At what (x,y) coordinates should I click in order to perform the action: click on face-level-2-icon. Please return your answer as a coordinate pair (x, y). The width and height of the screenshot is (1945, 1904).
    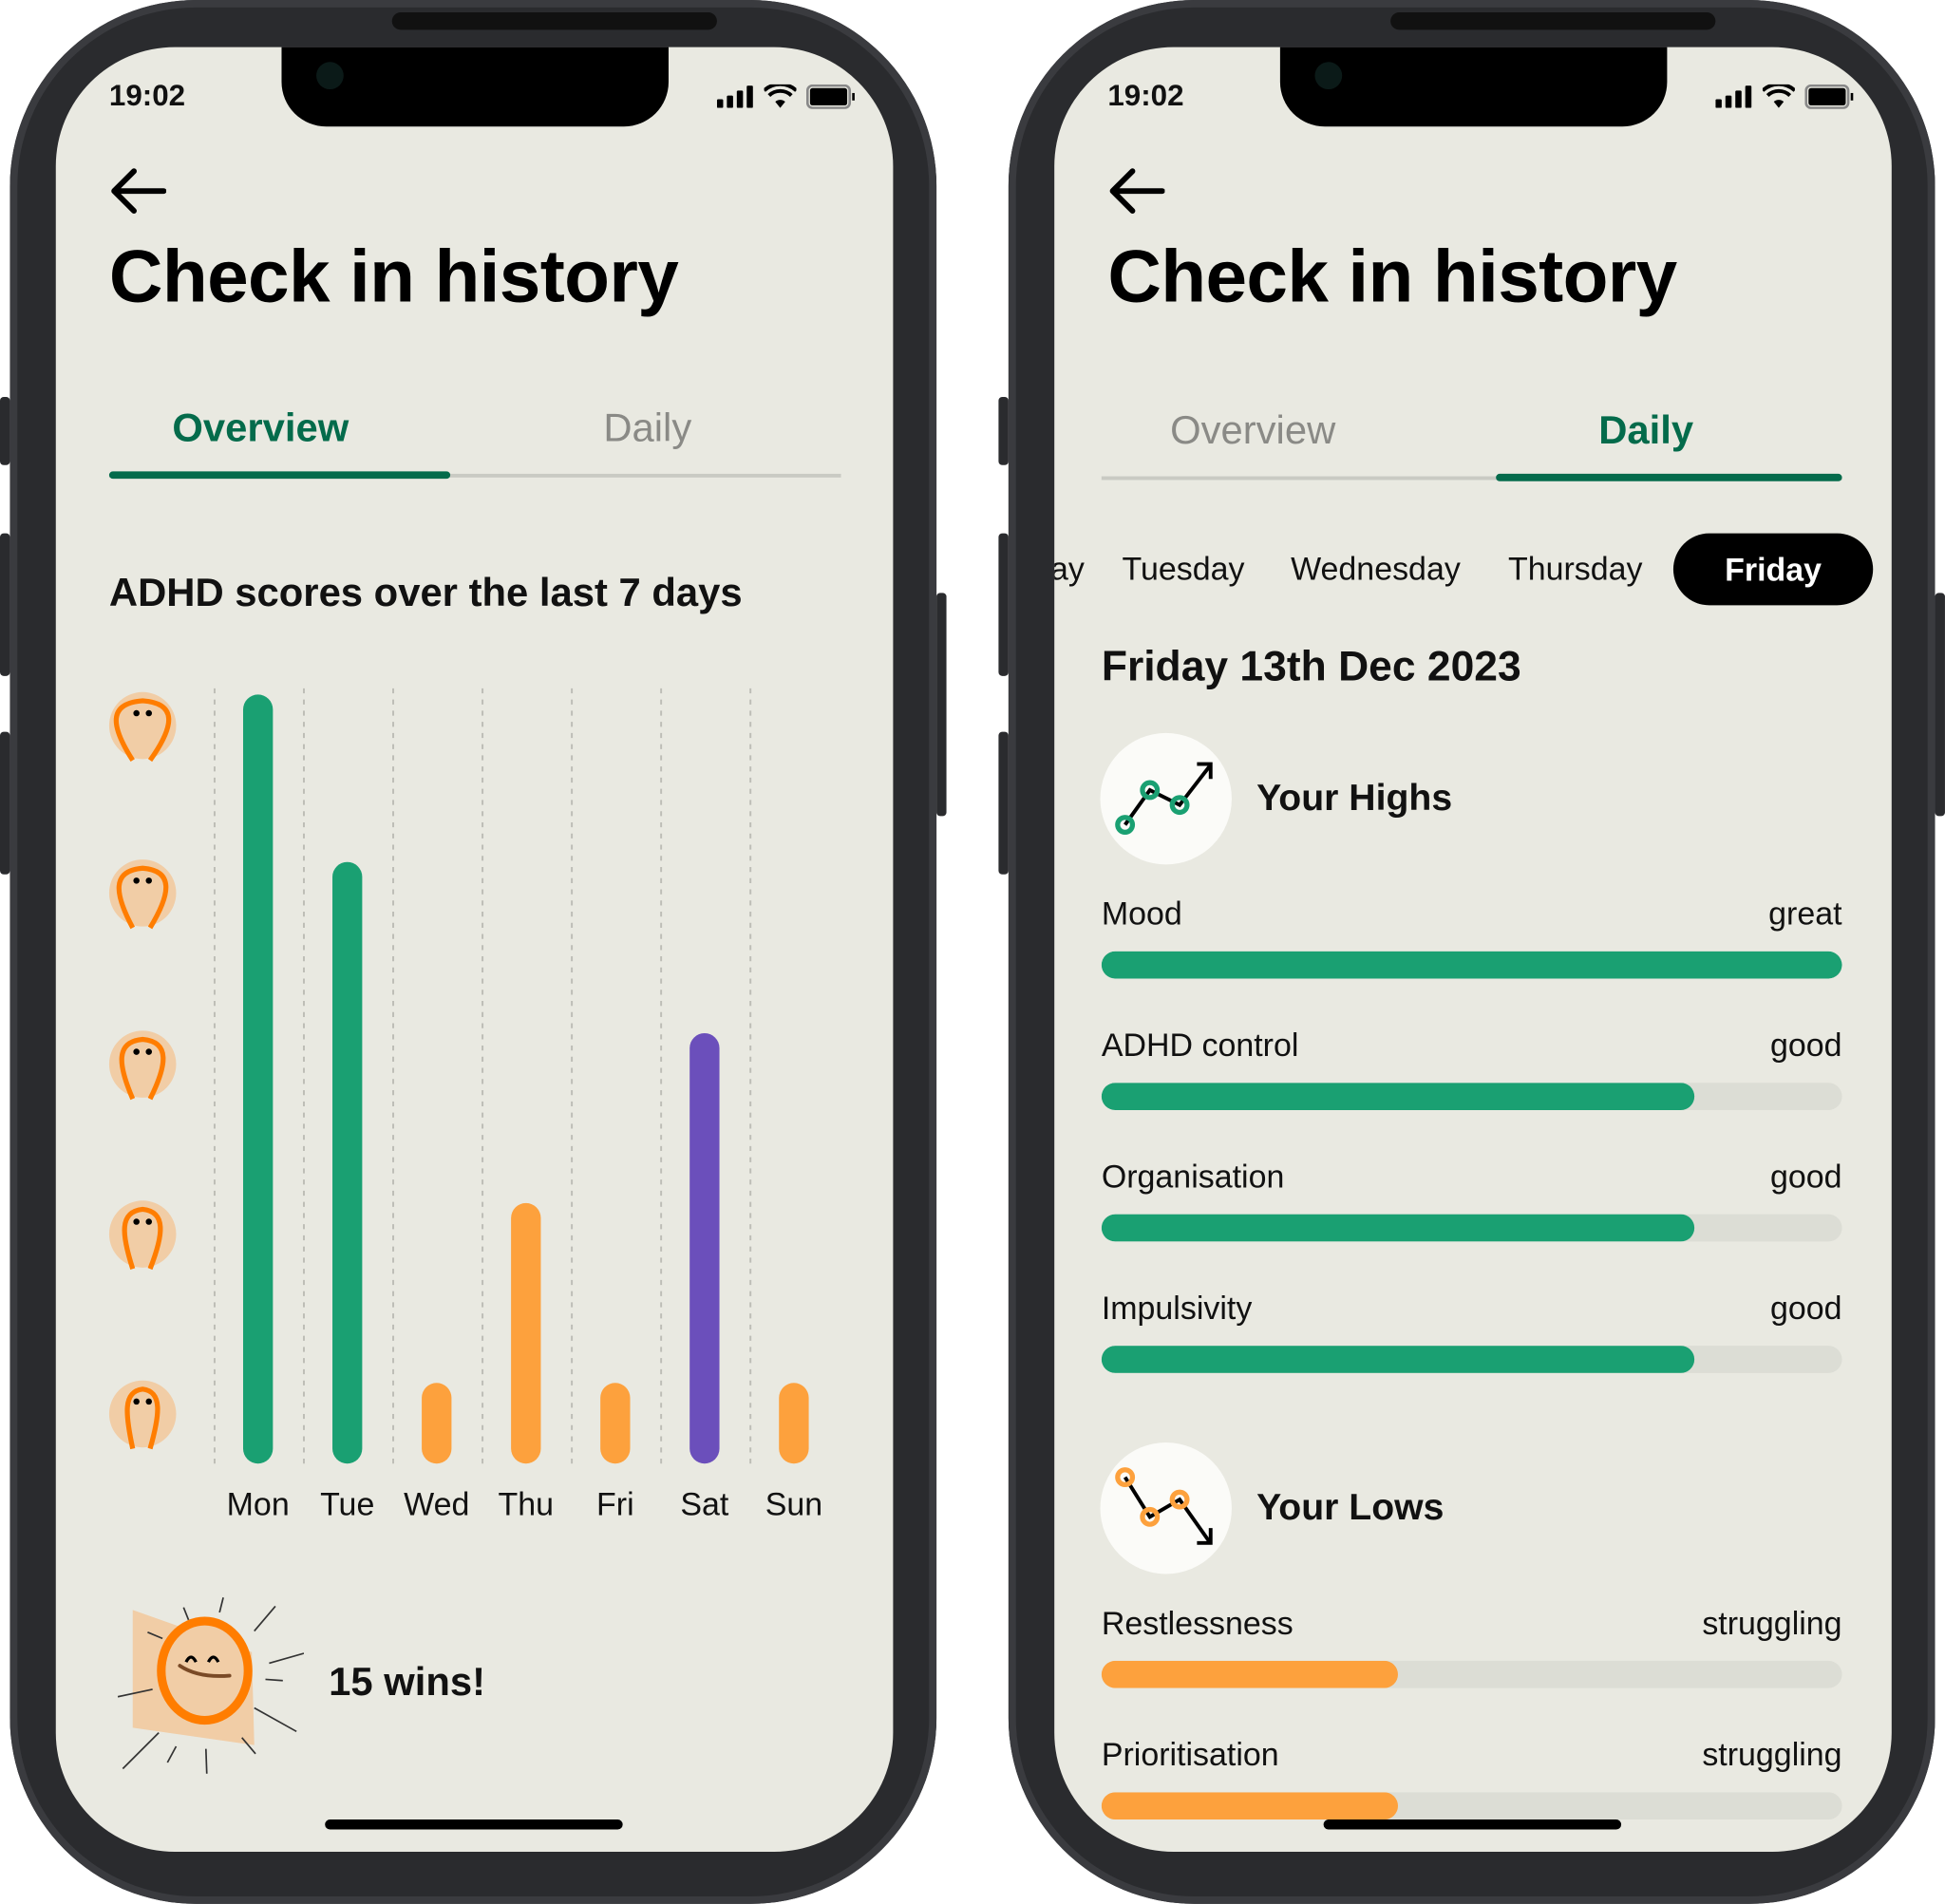
    Looking at the image, I should click on (142, 1236).